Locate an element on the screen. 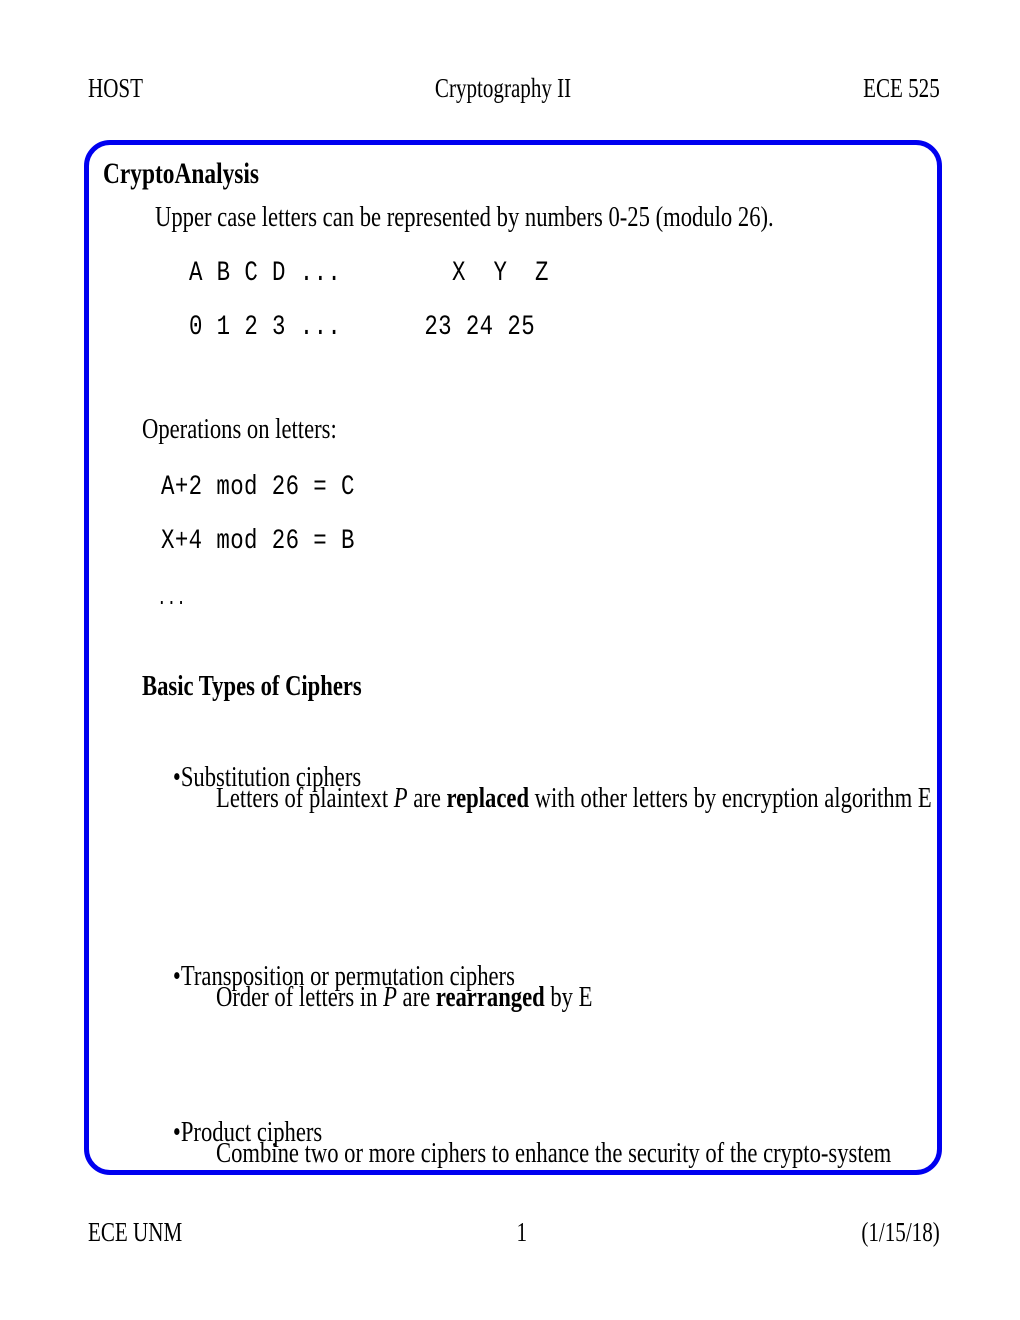  header-course-number: ECE 525 is located at coordinates (901, 88).